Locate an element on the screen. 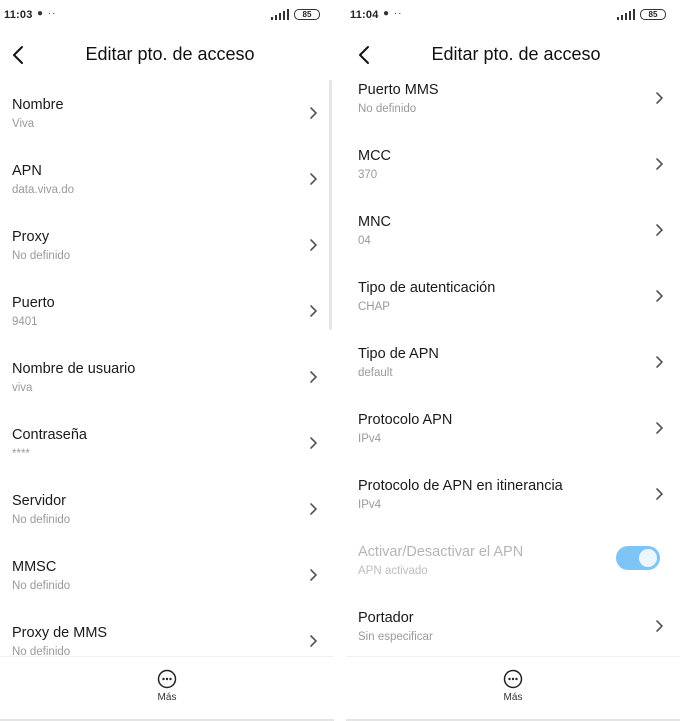 The width and height of the screenshot is (680, 721). apn-enable-toggle is located at coordinates (638, 558).